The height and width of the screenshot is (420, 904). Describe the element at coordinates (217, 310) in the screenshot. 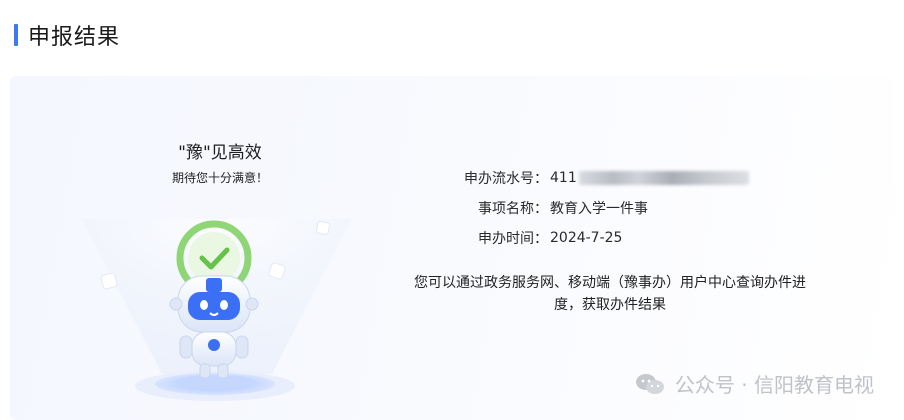

I see `robot-mascot-icon` at that location.